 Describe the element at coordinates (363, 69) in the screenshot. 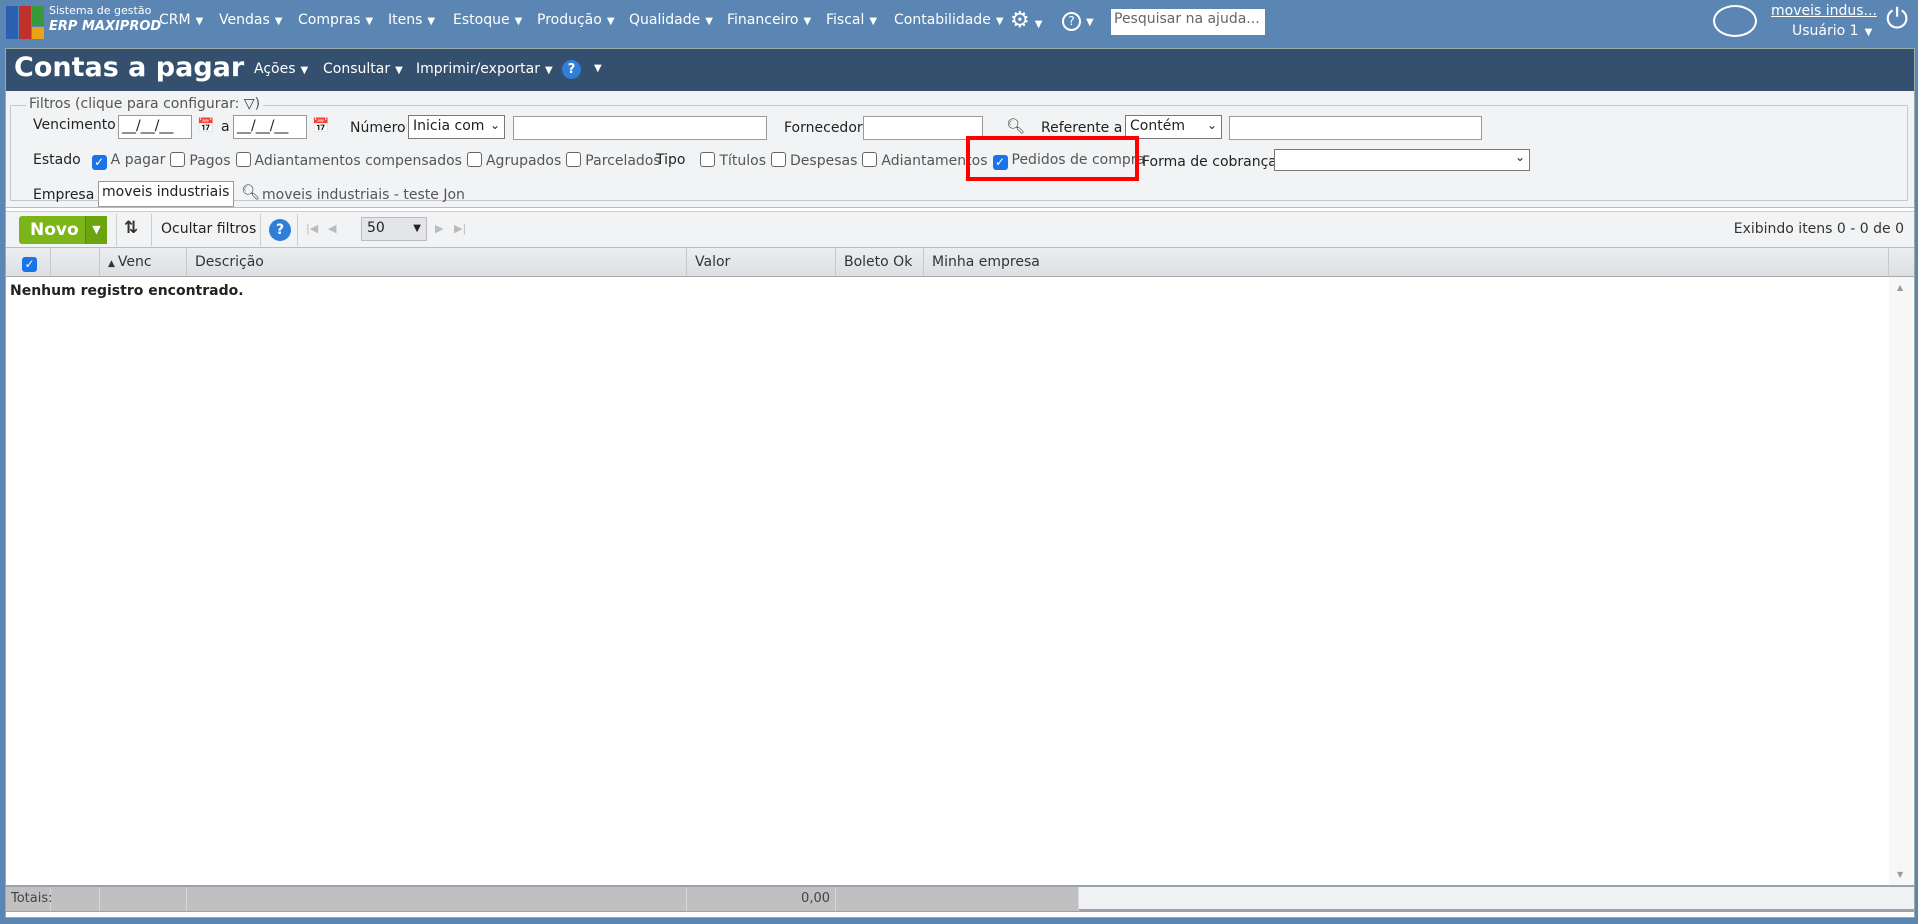

I see `menu-consultar: Consultar ▼` at that location.